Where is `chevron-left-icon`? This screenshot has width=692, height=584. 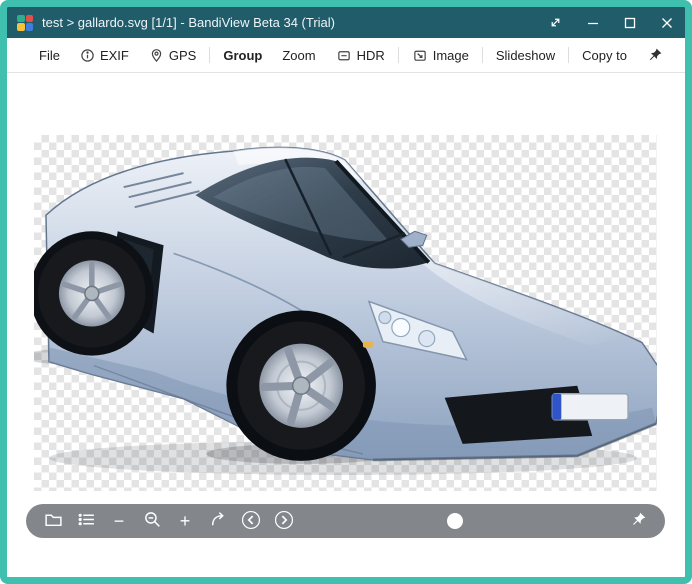
chevron-left-icon is located at coordinates (251, 521).